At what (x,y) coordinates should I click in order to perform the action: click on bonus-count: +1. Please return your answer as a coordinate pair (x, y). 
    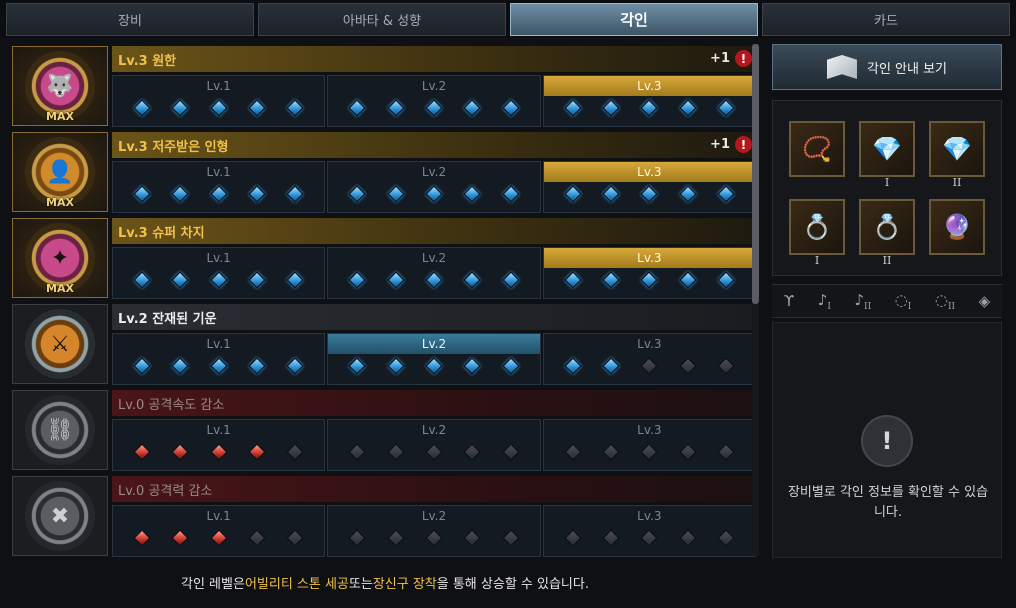
    Looking at the image, I should click on (720, 144).